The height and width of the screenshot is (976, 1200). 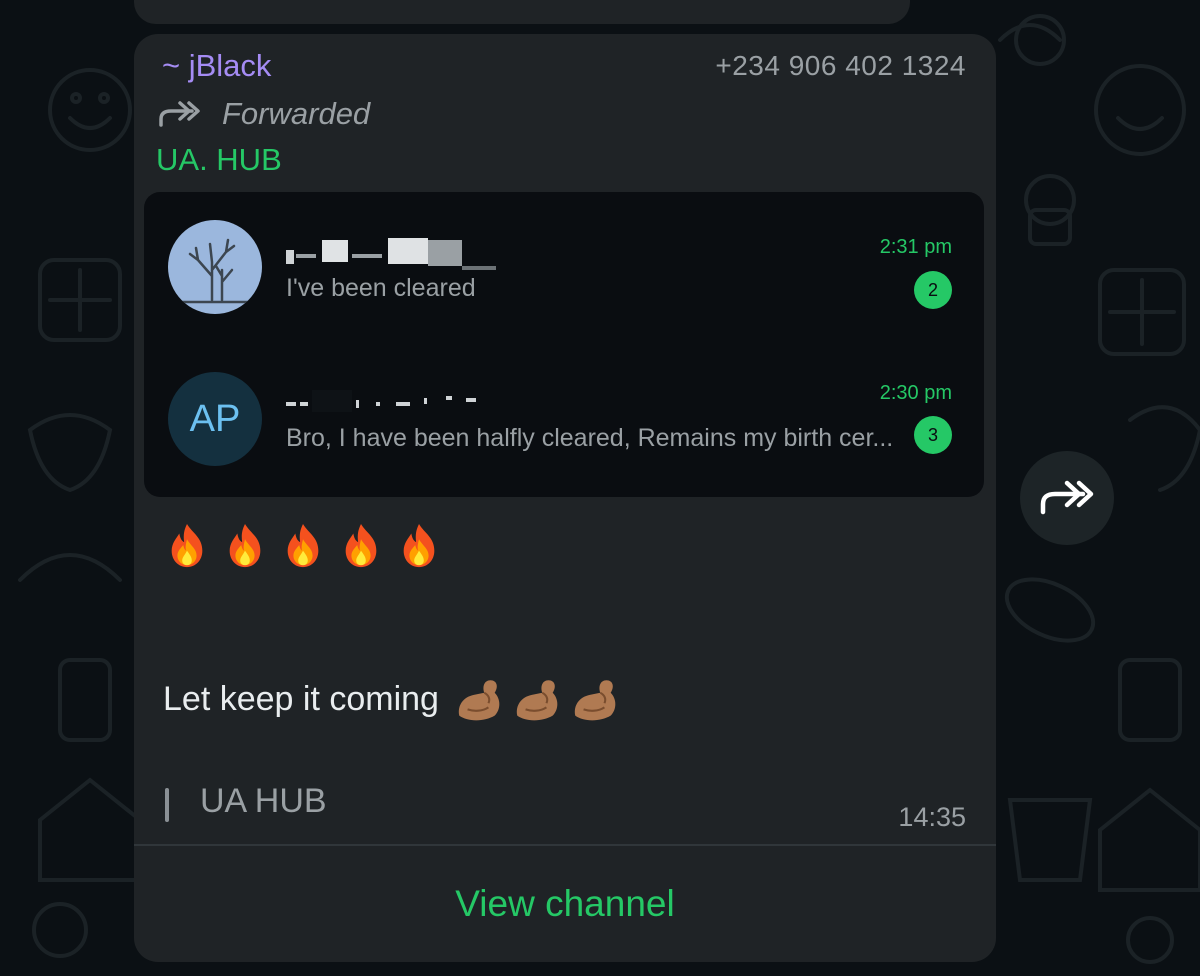 I want to click on fire-emoji-row, so click(x=303, y=546).